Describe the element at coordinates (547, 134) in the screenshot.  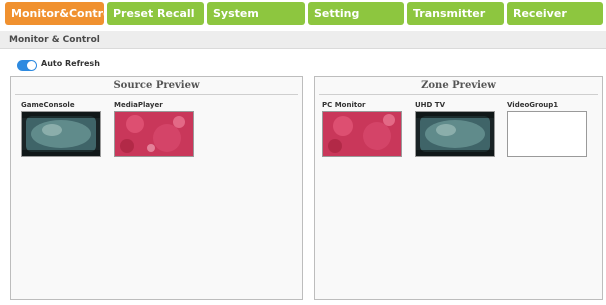
I see `zone-thumbnail-videogroup1` at that location.